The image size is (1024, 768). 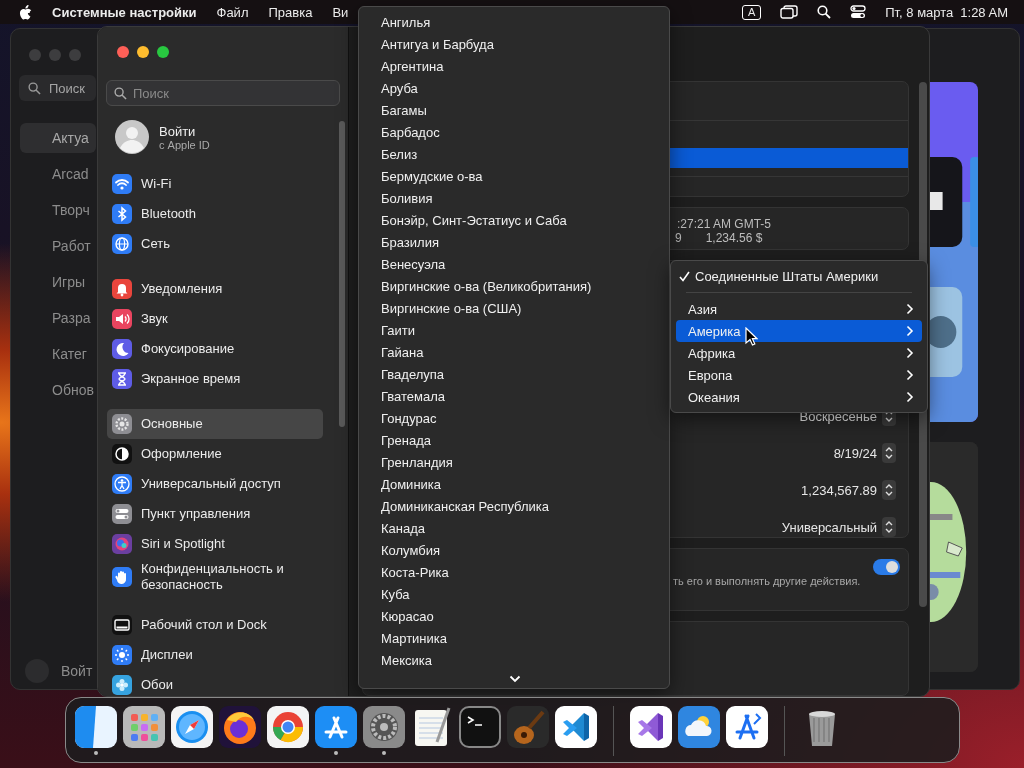 I want to click on menu-item: Доминиканская Республика, so click(x=514, y=507).